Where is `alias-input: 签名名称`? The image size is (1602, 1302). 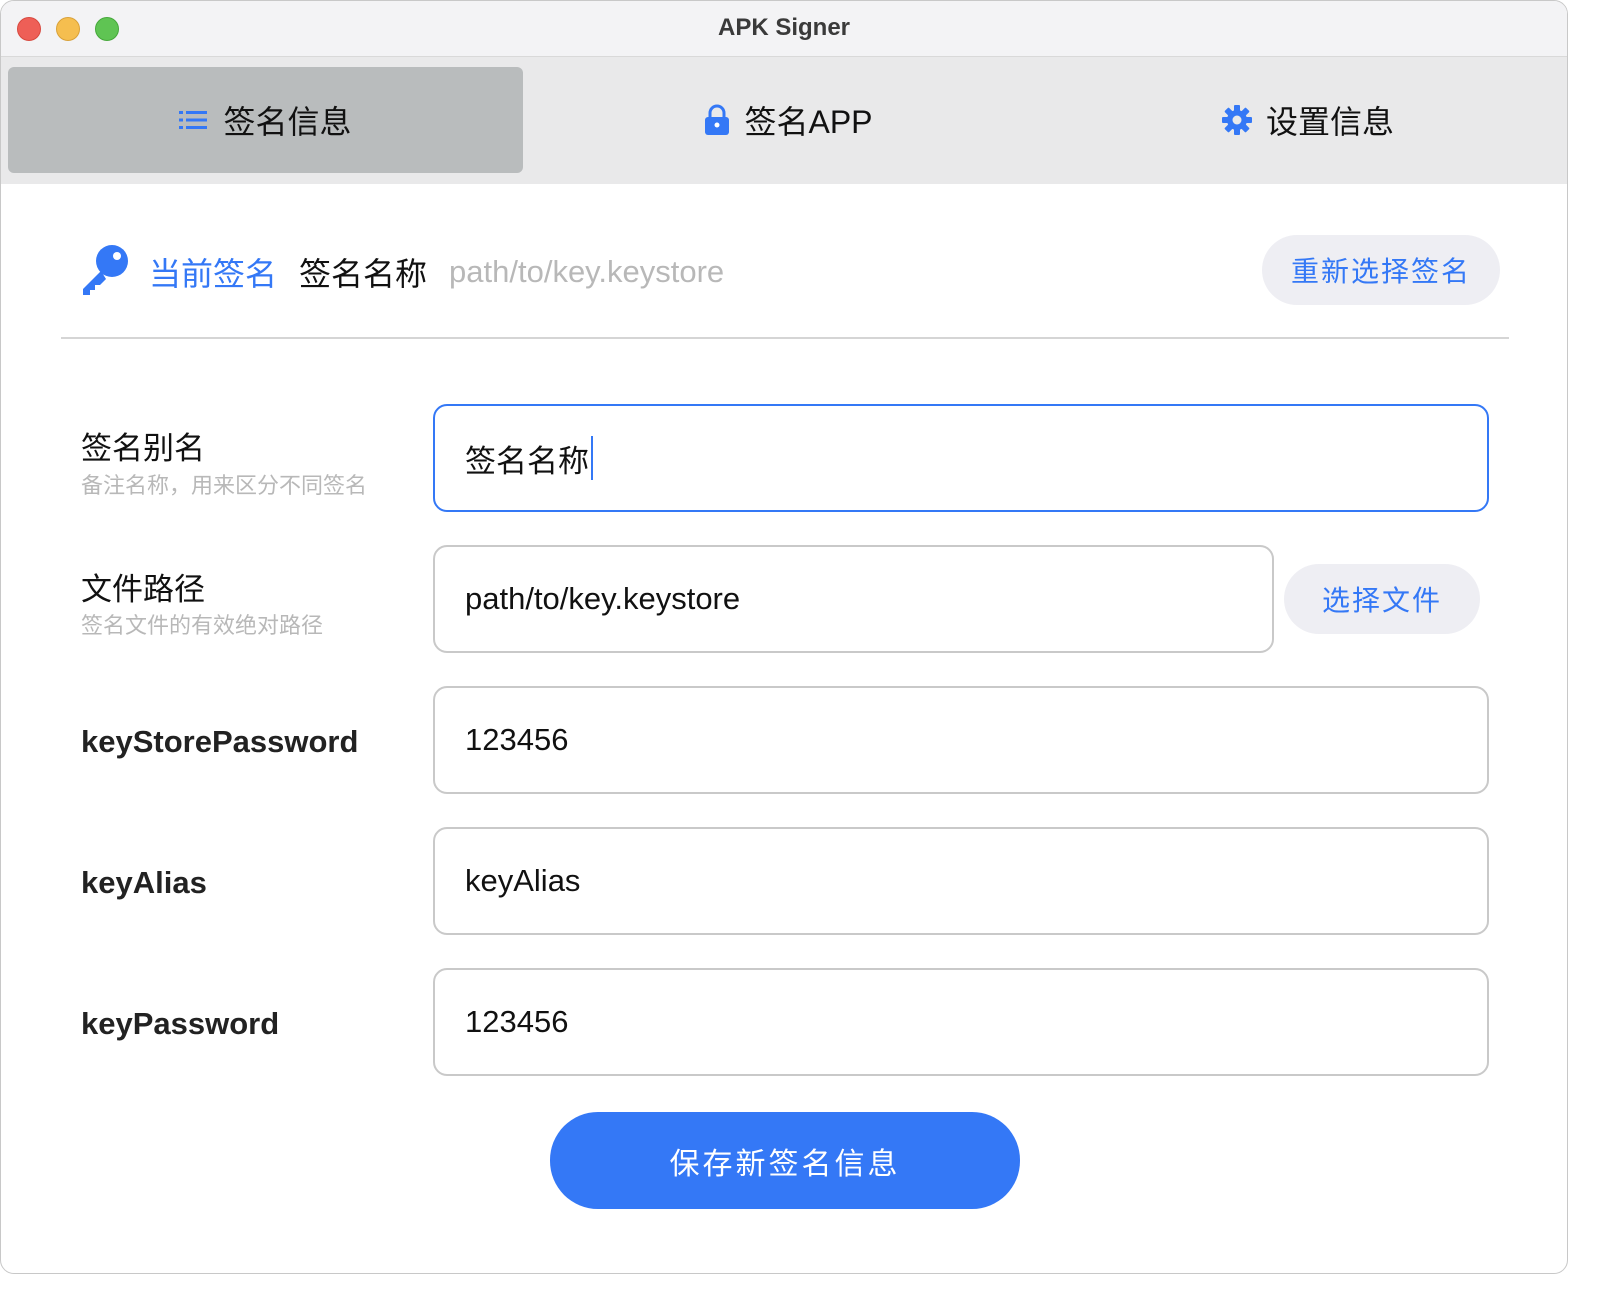
alias-input: 签名名称 is located at coordinates (961, 458).